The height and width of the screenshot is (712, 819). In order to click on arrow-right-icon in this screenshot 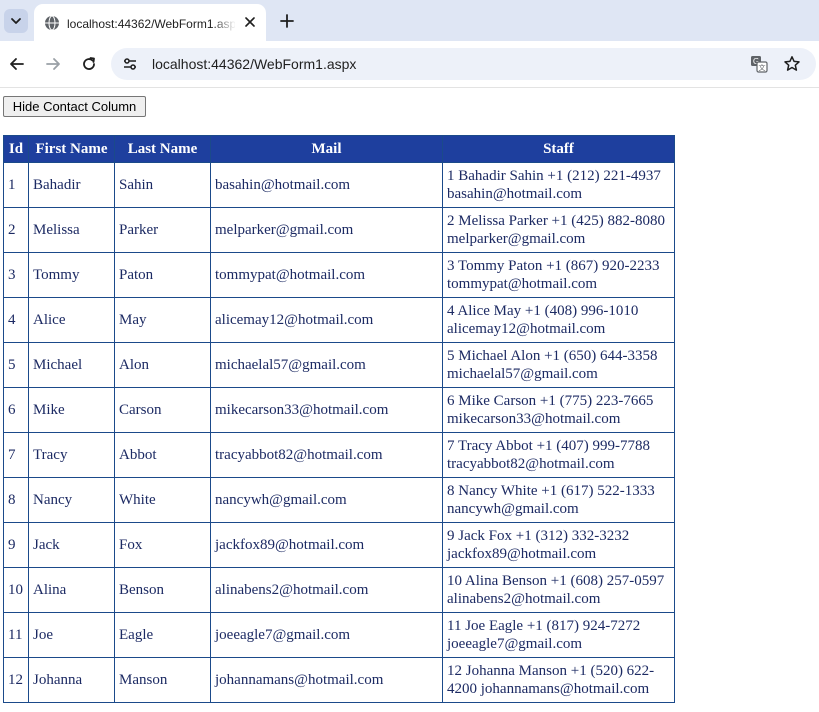, I will do `click(53, 64)`.